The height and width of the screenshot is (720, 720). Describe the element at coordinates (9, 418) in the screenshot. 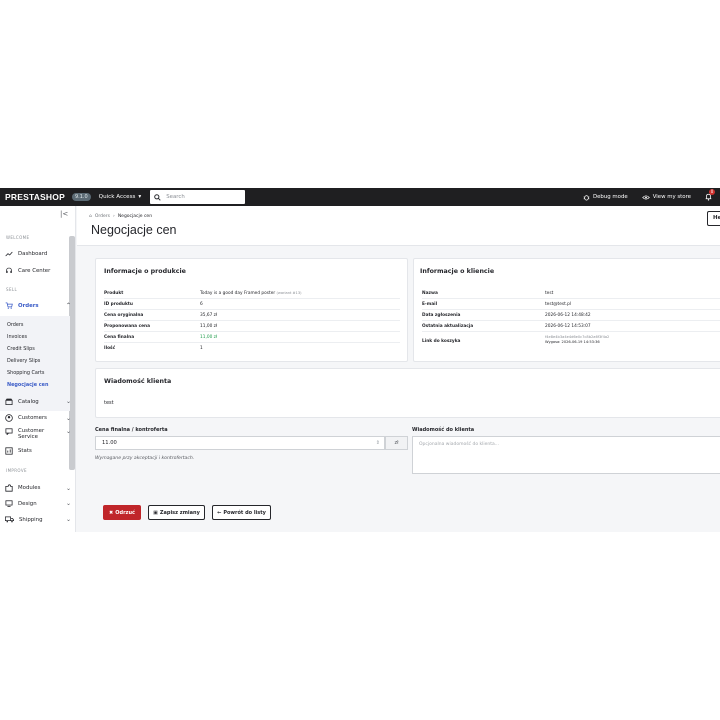

I see `user-circle-icon` at that location.